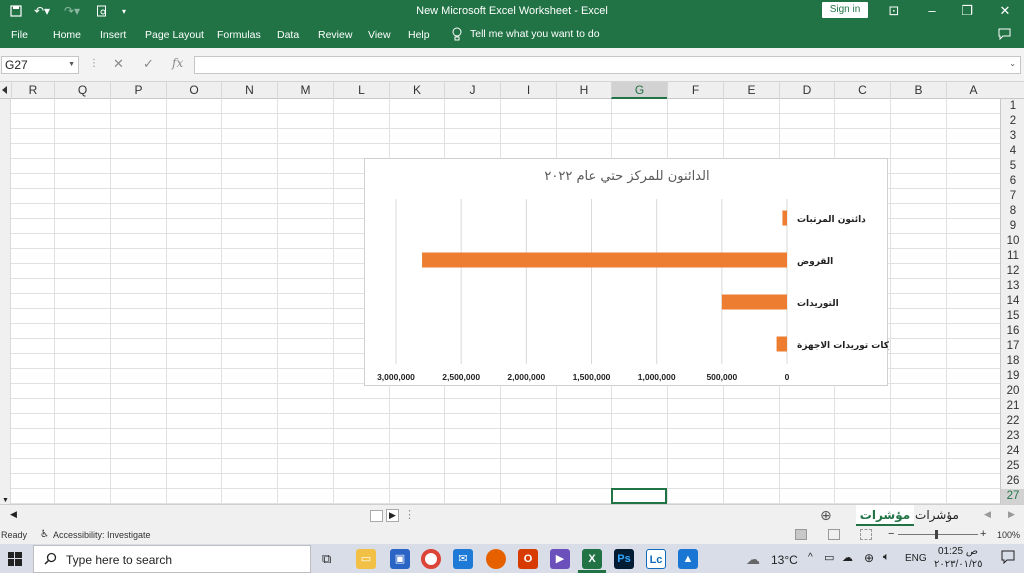 The height and width of the screenshot is (573, 1024). I want to click on column-header-d: D, so click(806, 90).